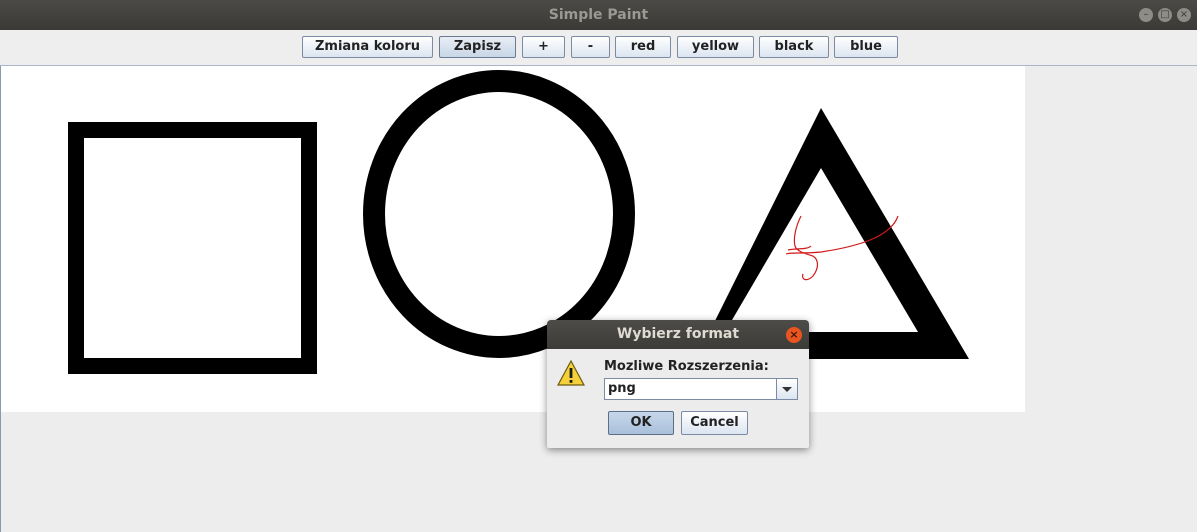  What do you see at coordinates (701, 389) in the screenshot?
I see `format-select: png` at bounding box center [701, 389].